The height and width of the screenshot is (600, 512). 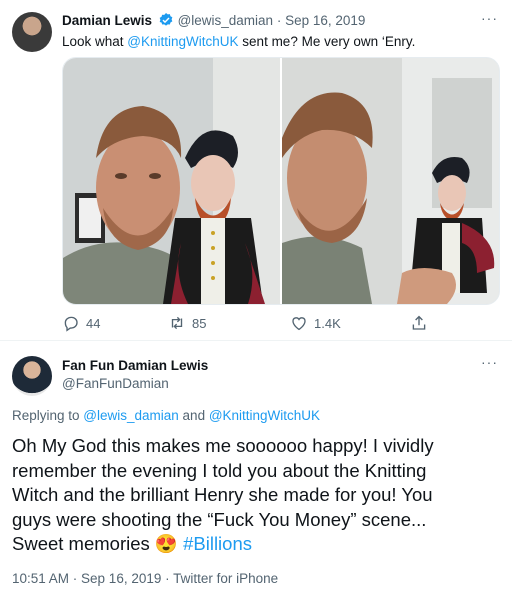 I want to click on retweet-action: 85, so click(x=187, y=323).